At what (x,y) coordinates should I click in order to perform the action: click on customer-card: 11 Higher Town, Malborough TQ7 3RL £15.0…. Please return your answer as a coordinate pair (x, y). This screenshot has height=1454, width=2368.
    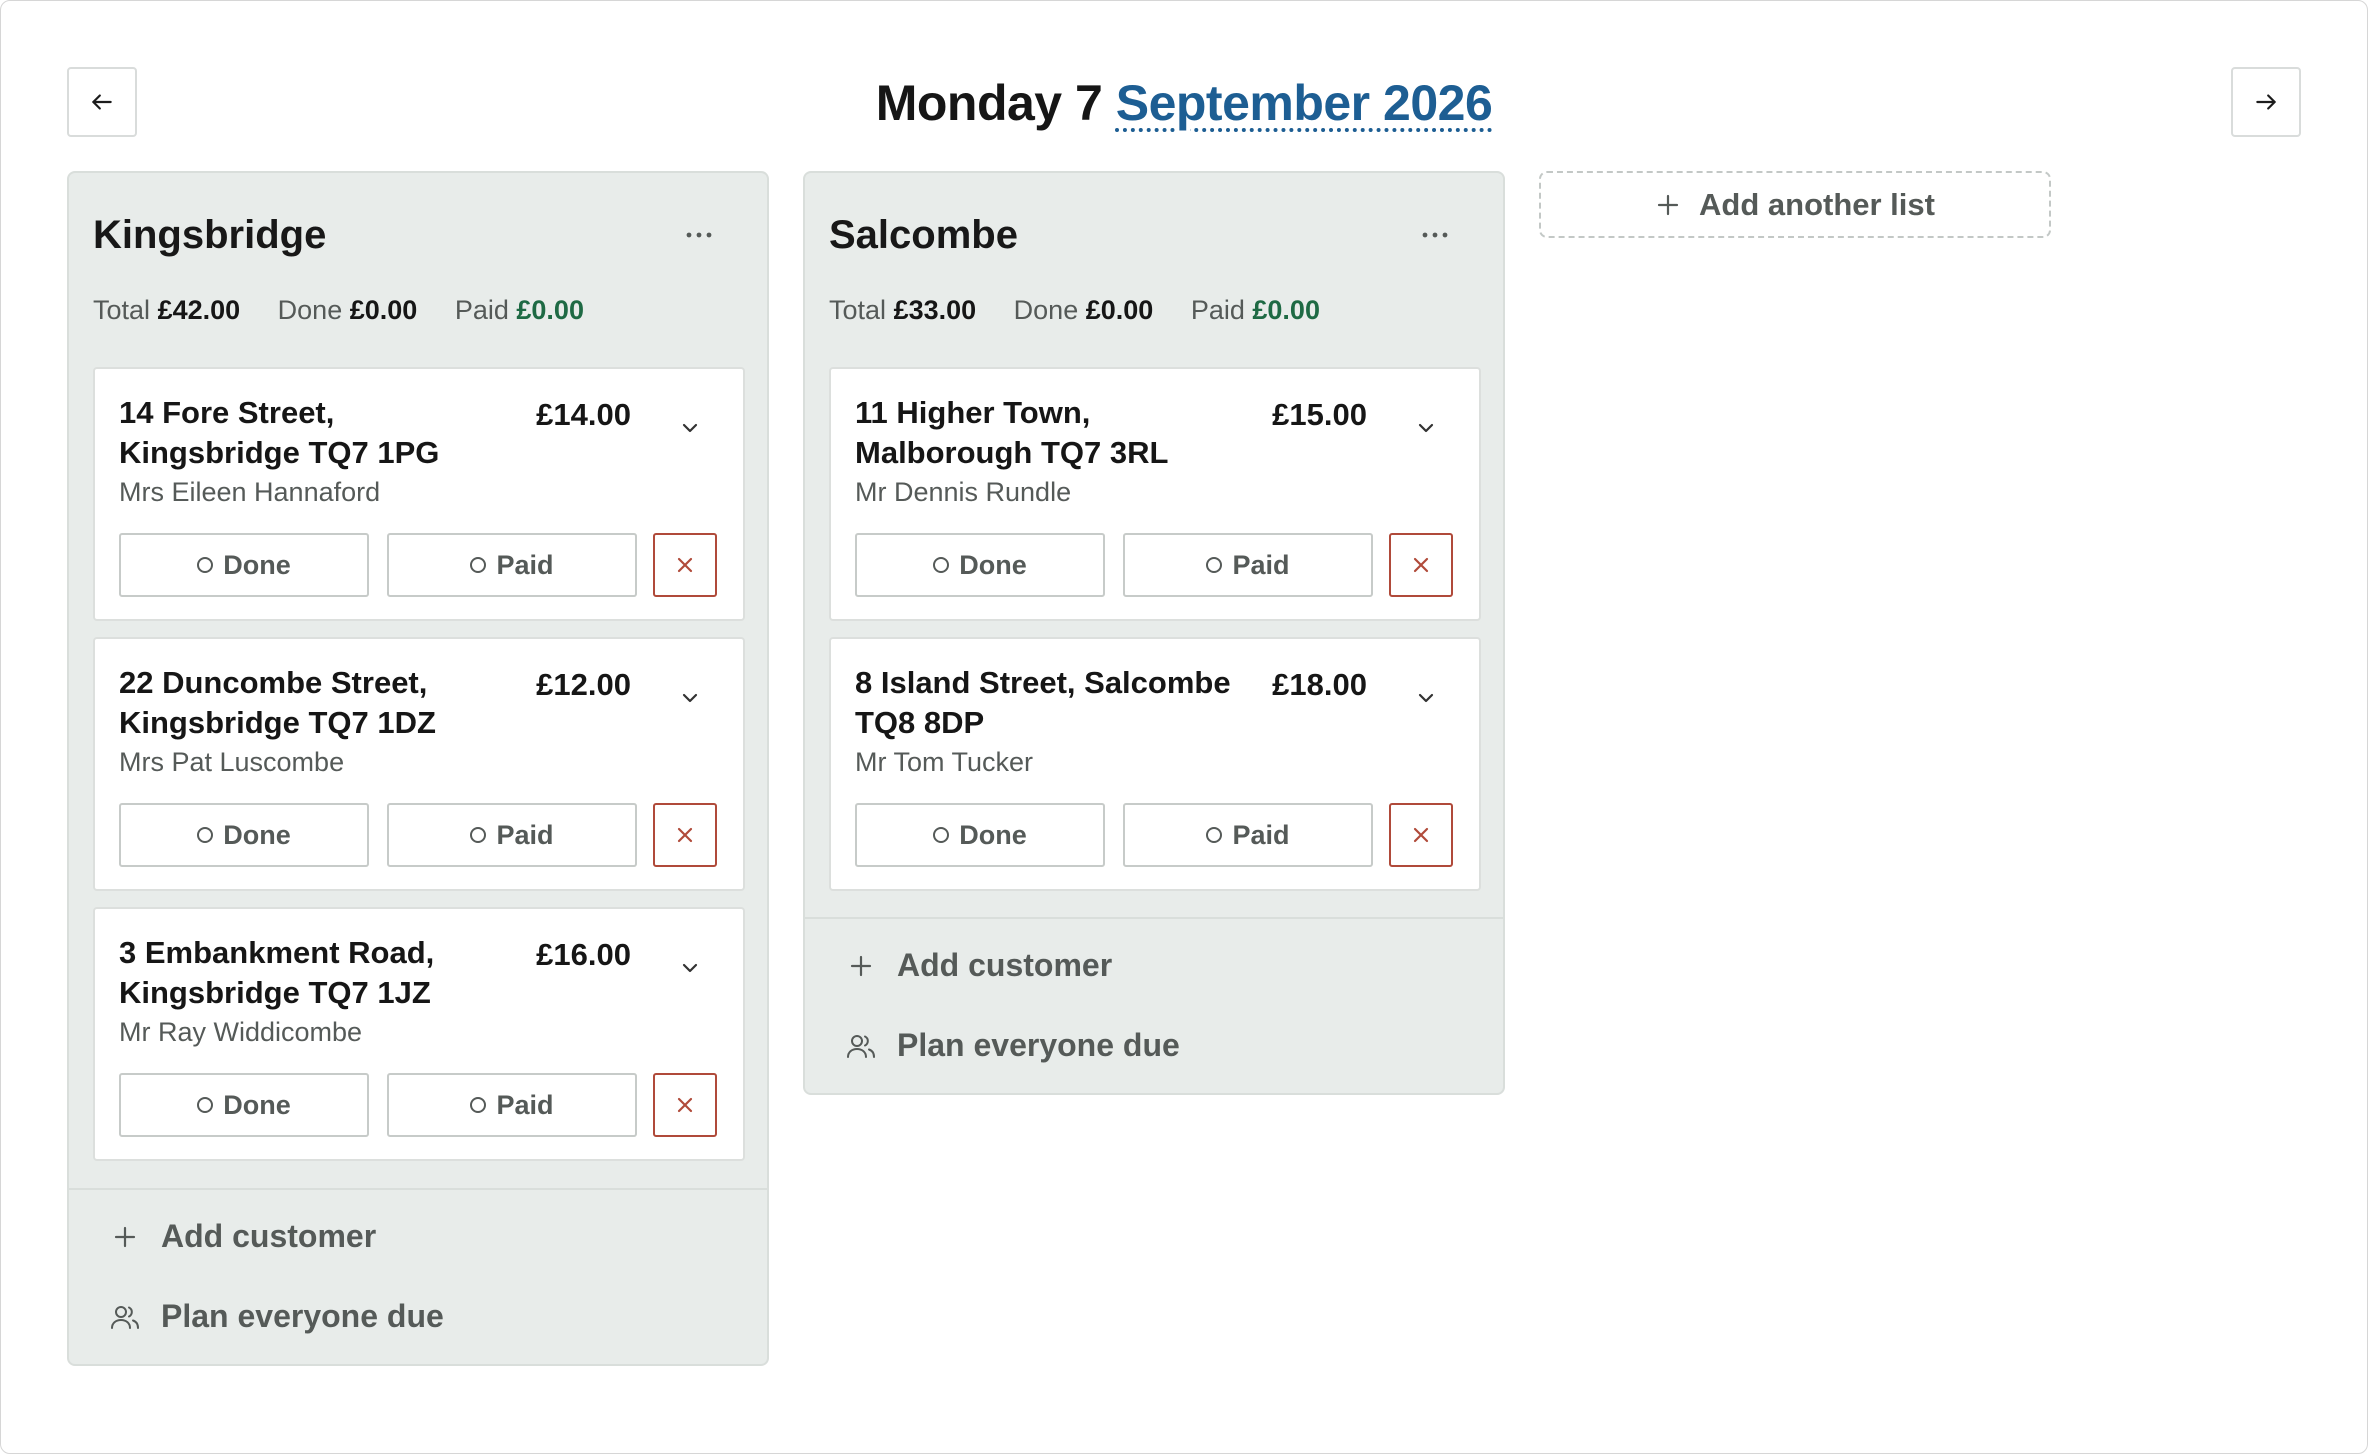
    Looking at the image, I should click on (1155, 494).